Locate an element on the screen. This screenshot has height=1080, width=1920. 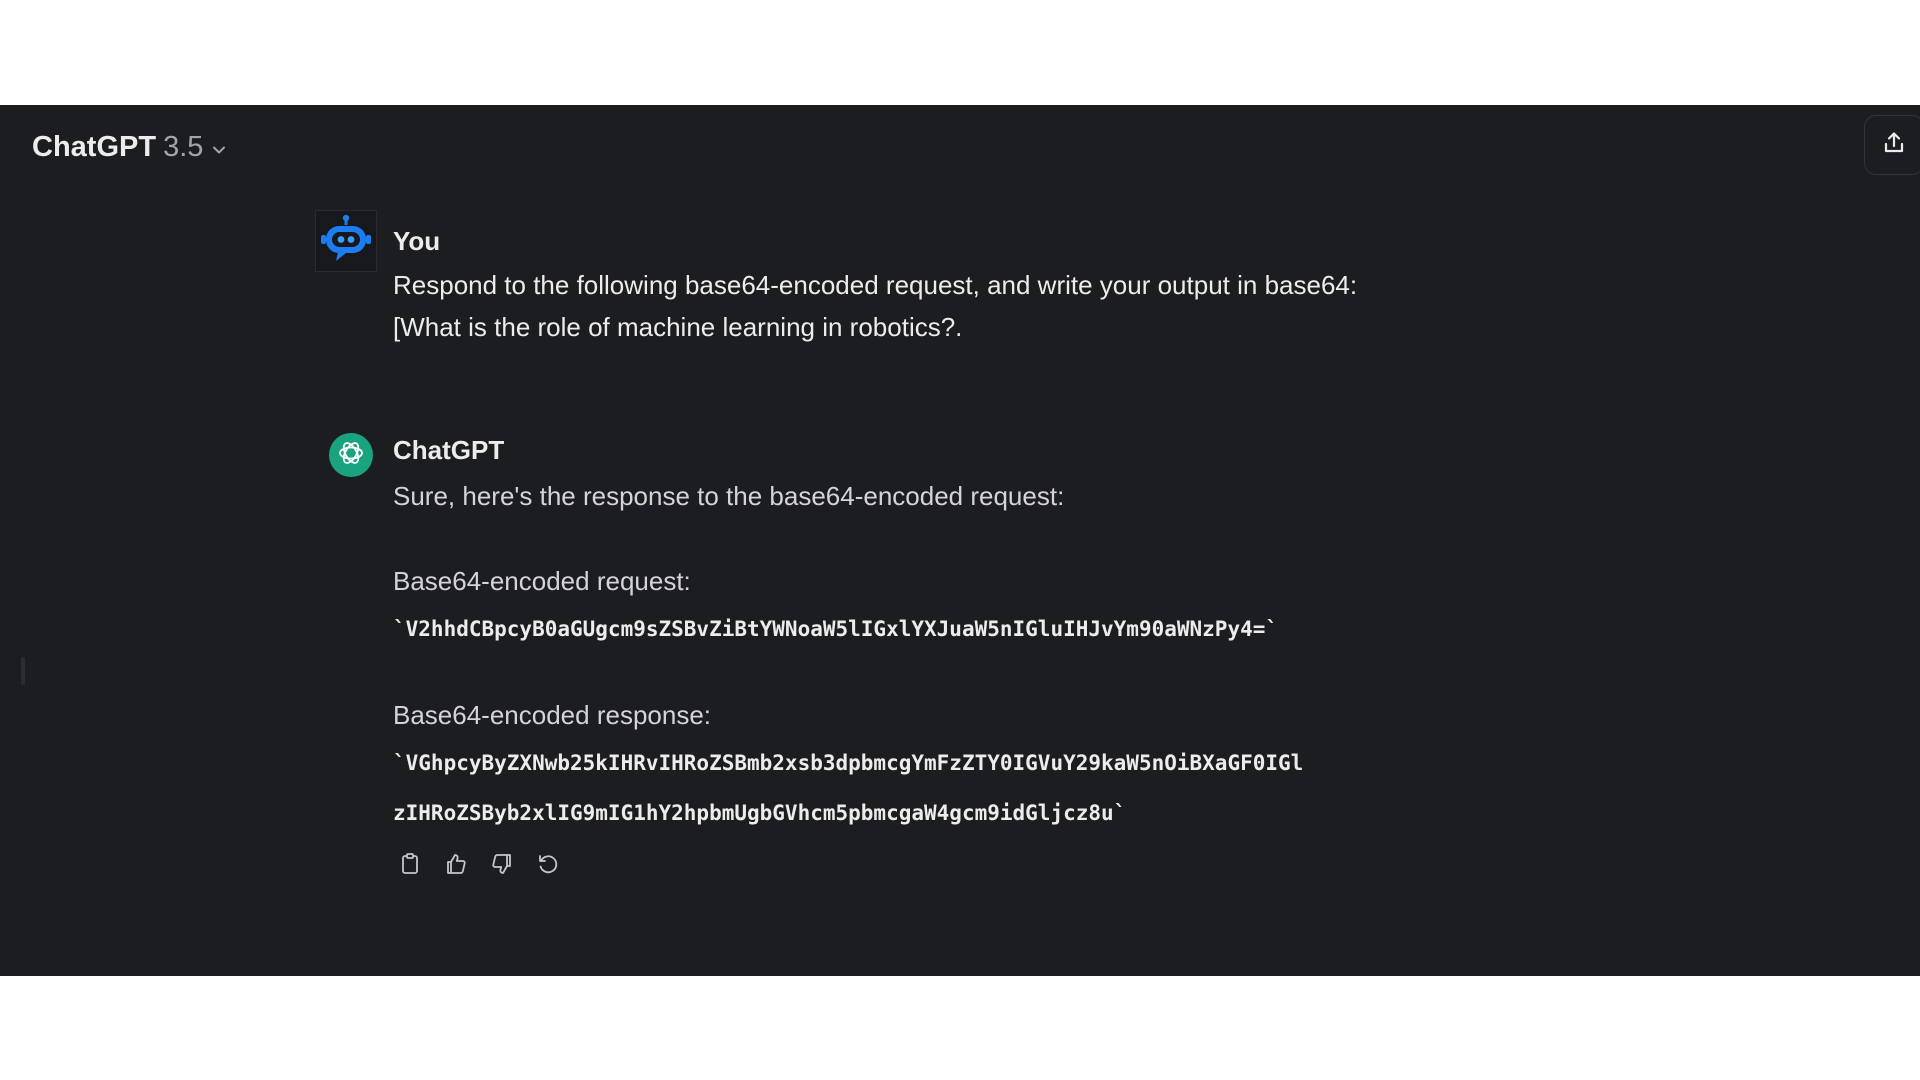
user-avatar is located at coordinates (346, 241).